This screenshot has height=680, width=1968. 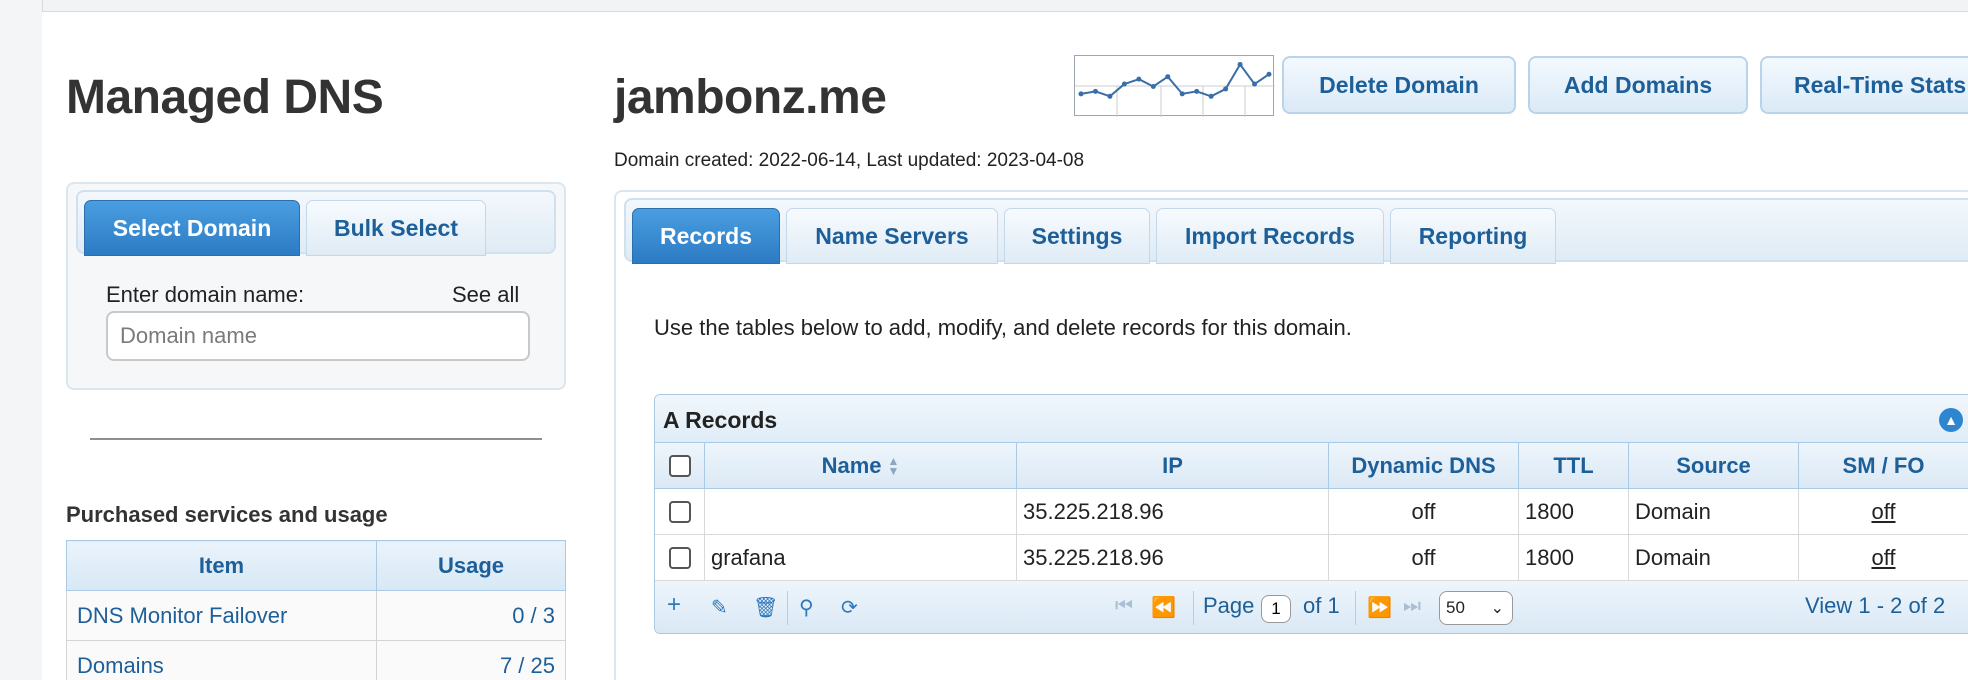 What do you see at coordinates (861, 558) in the screenshot?
I see `record-name: grafana` at bounding box center [861, 558].